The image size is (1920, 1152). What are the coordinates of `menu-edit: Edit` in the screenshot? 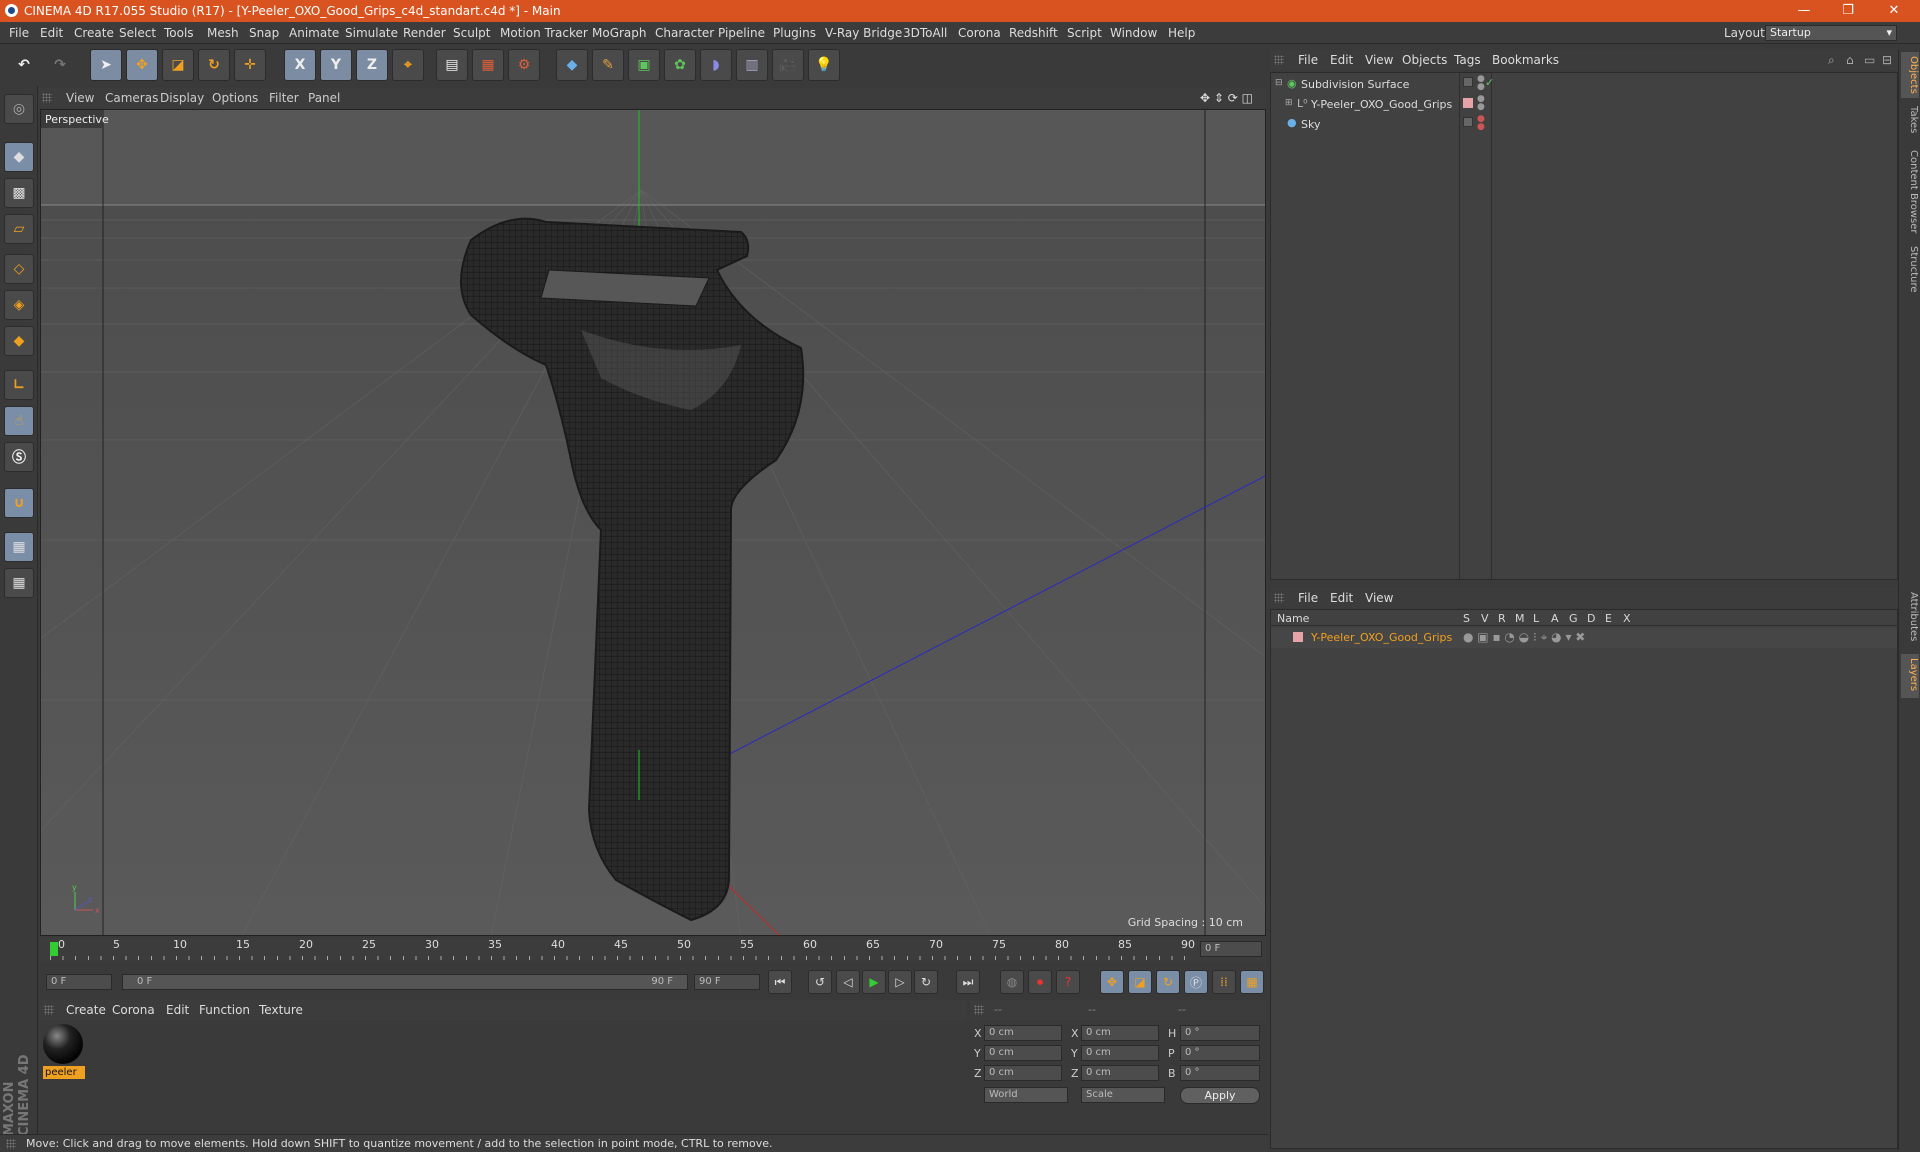 It's located at (51, 33).